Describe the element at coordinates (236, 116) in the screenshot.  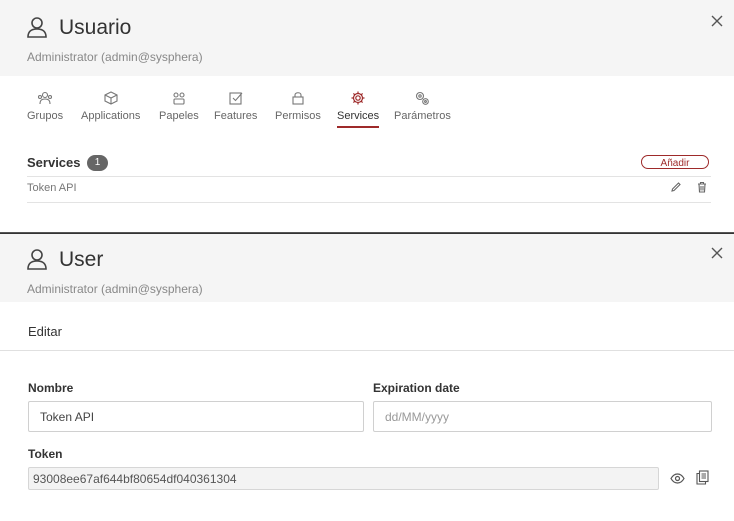
I see `tab-label: Features` at that location.